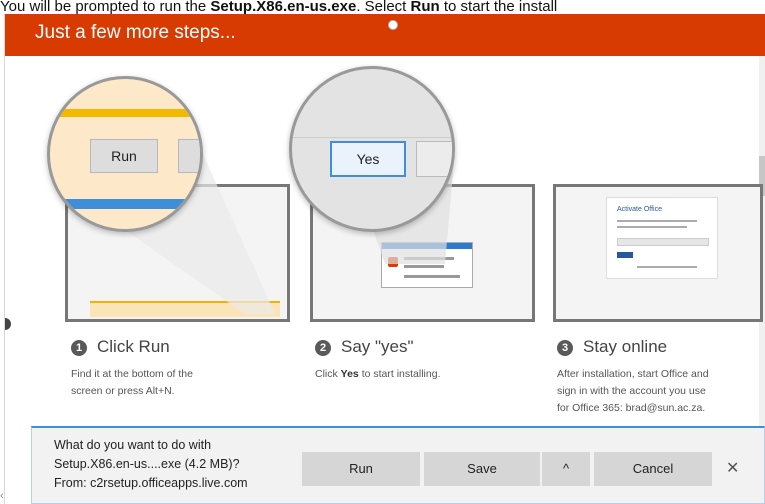  Describe the element at coordinates (732, 468) in the screenshot. I see `close-icon: ✕` at that location.